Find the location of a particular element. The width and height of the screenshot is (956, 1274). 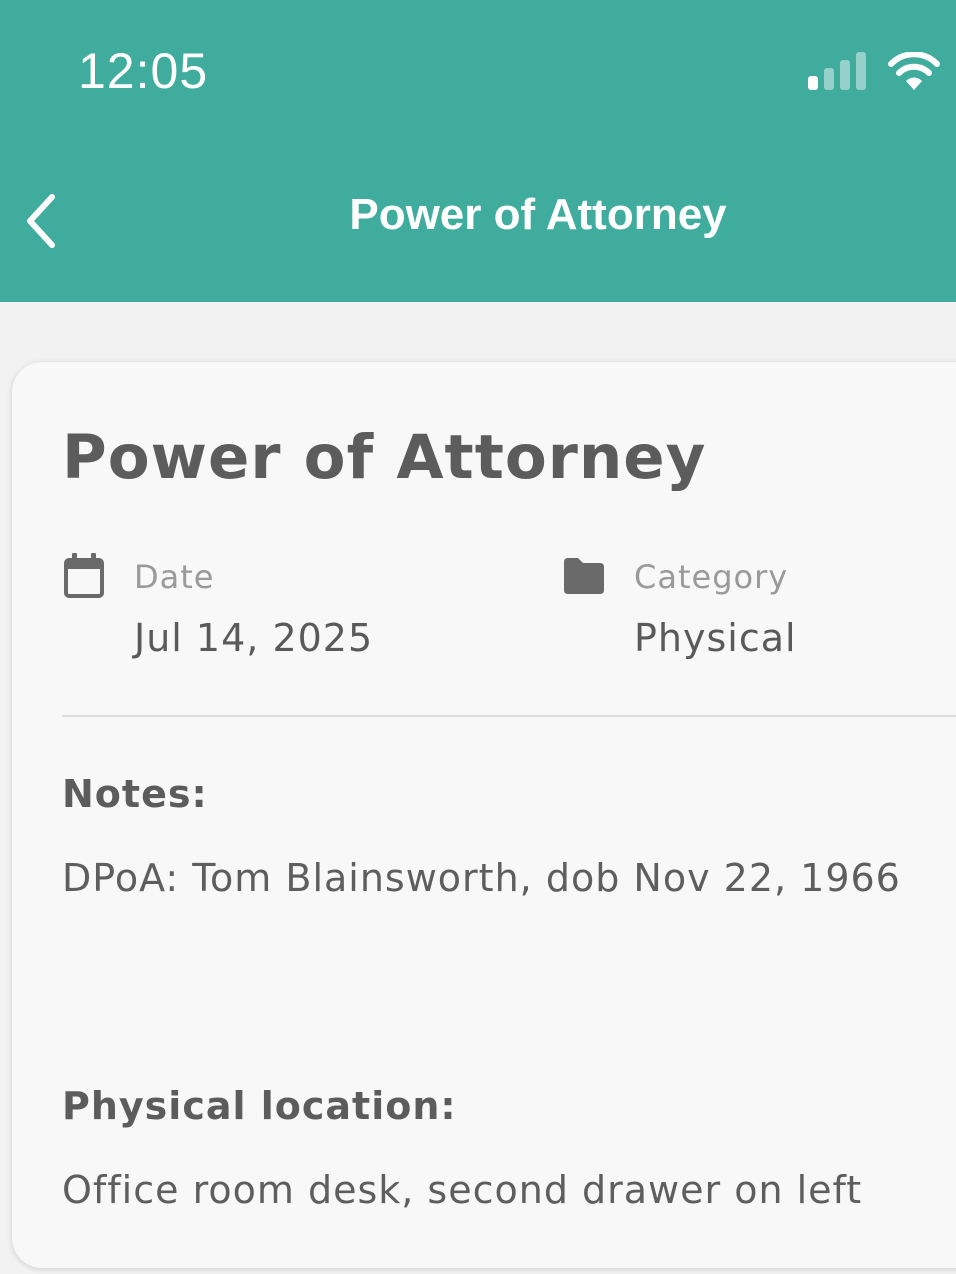

calendar-icon is located at coordinates (84, 575).